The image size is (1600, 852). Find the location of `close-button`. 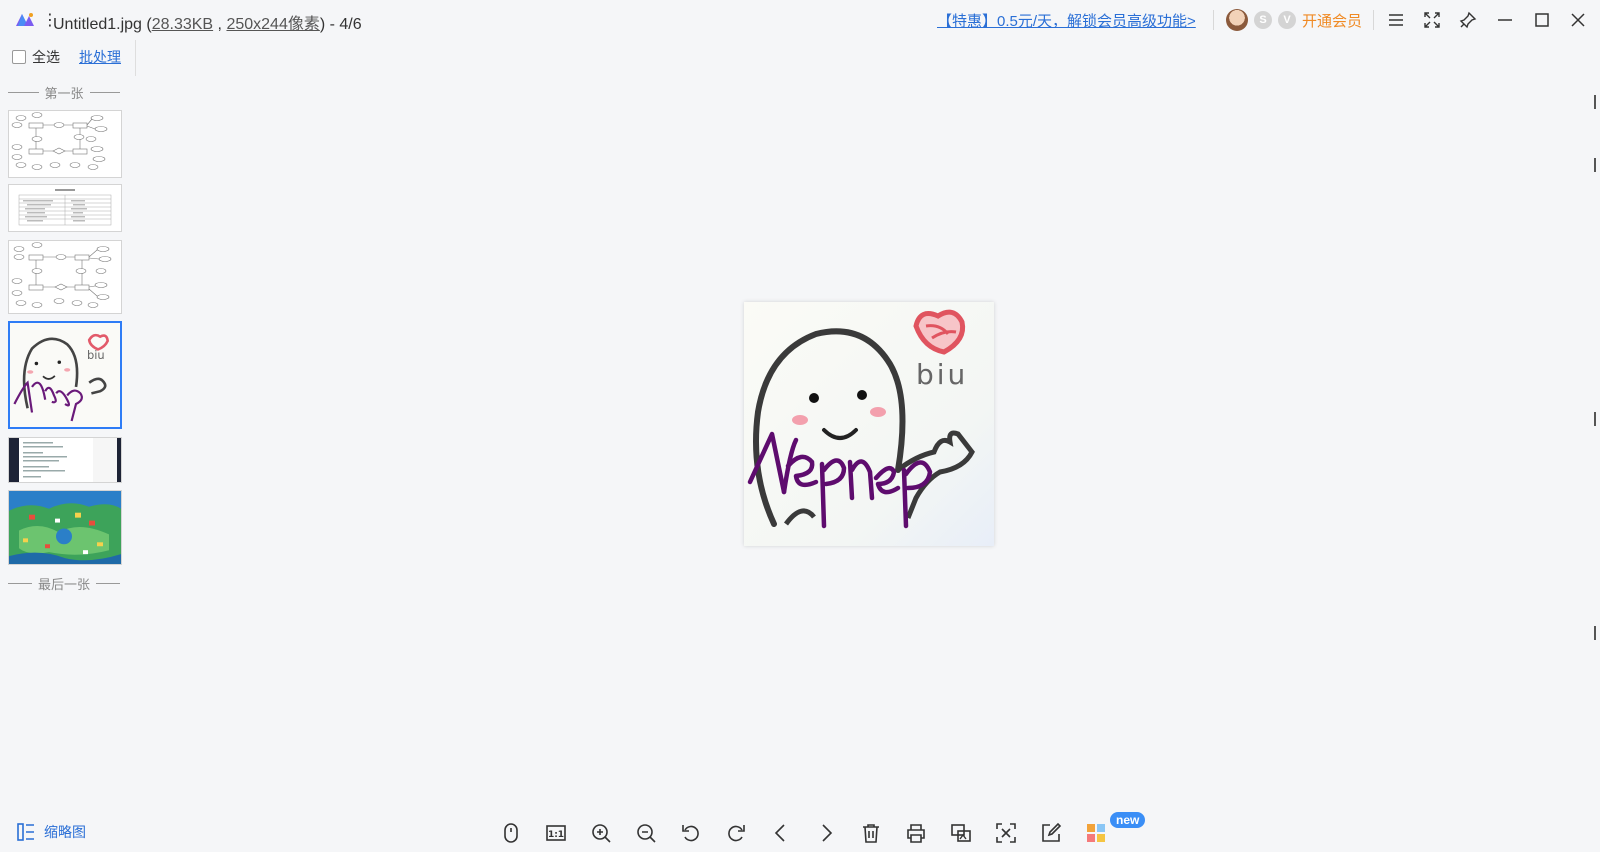

close-button is located at coordinates (1578, 20).